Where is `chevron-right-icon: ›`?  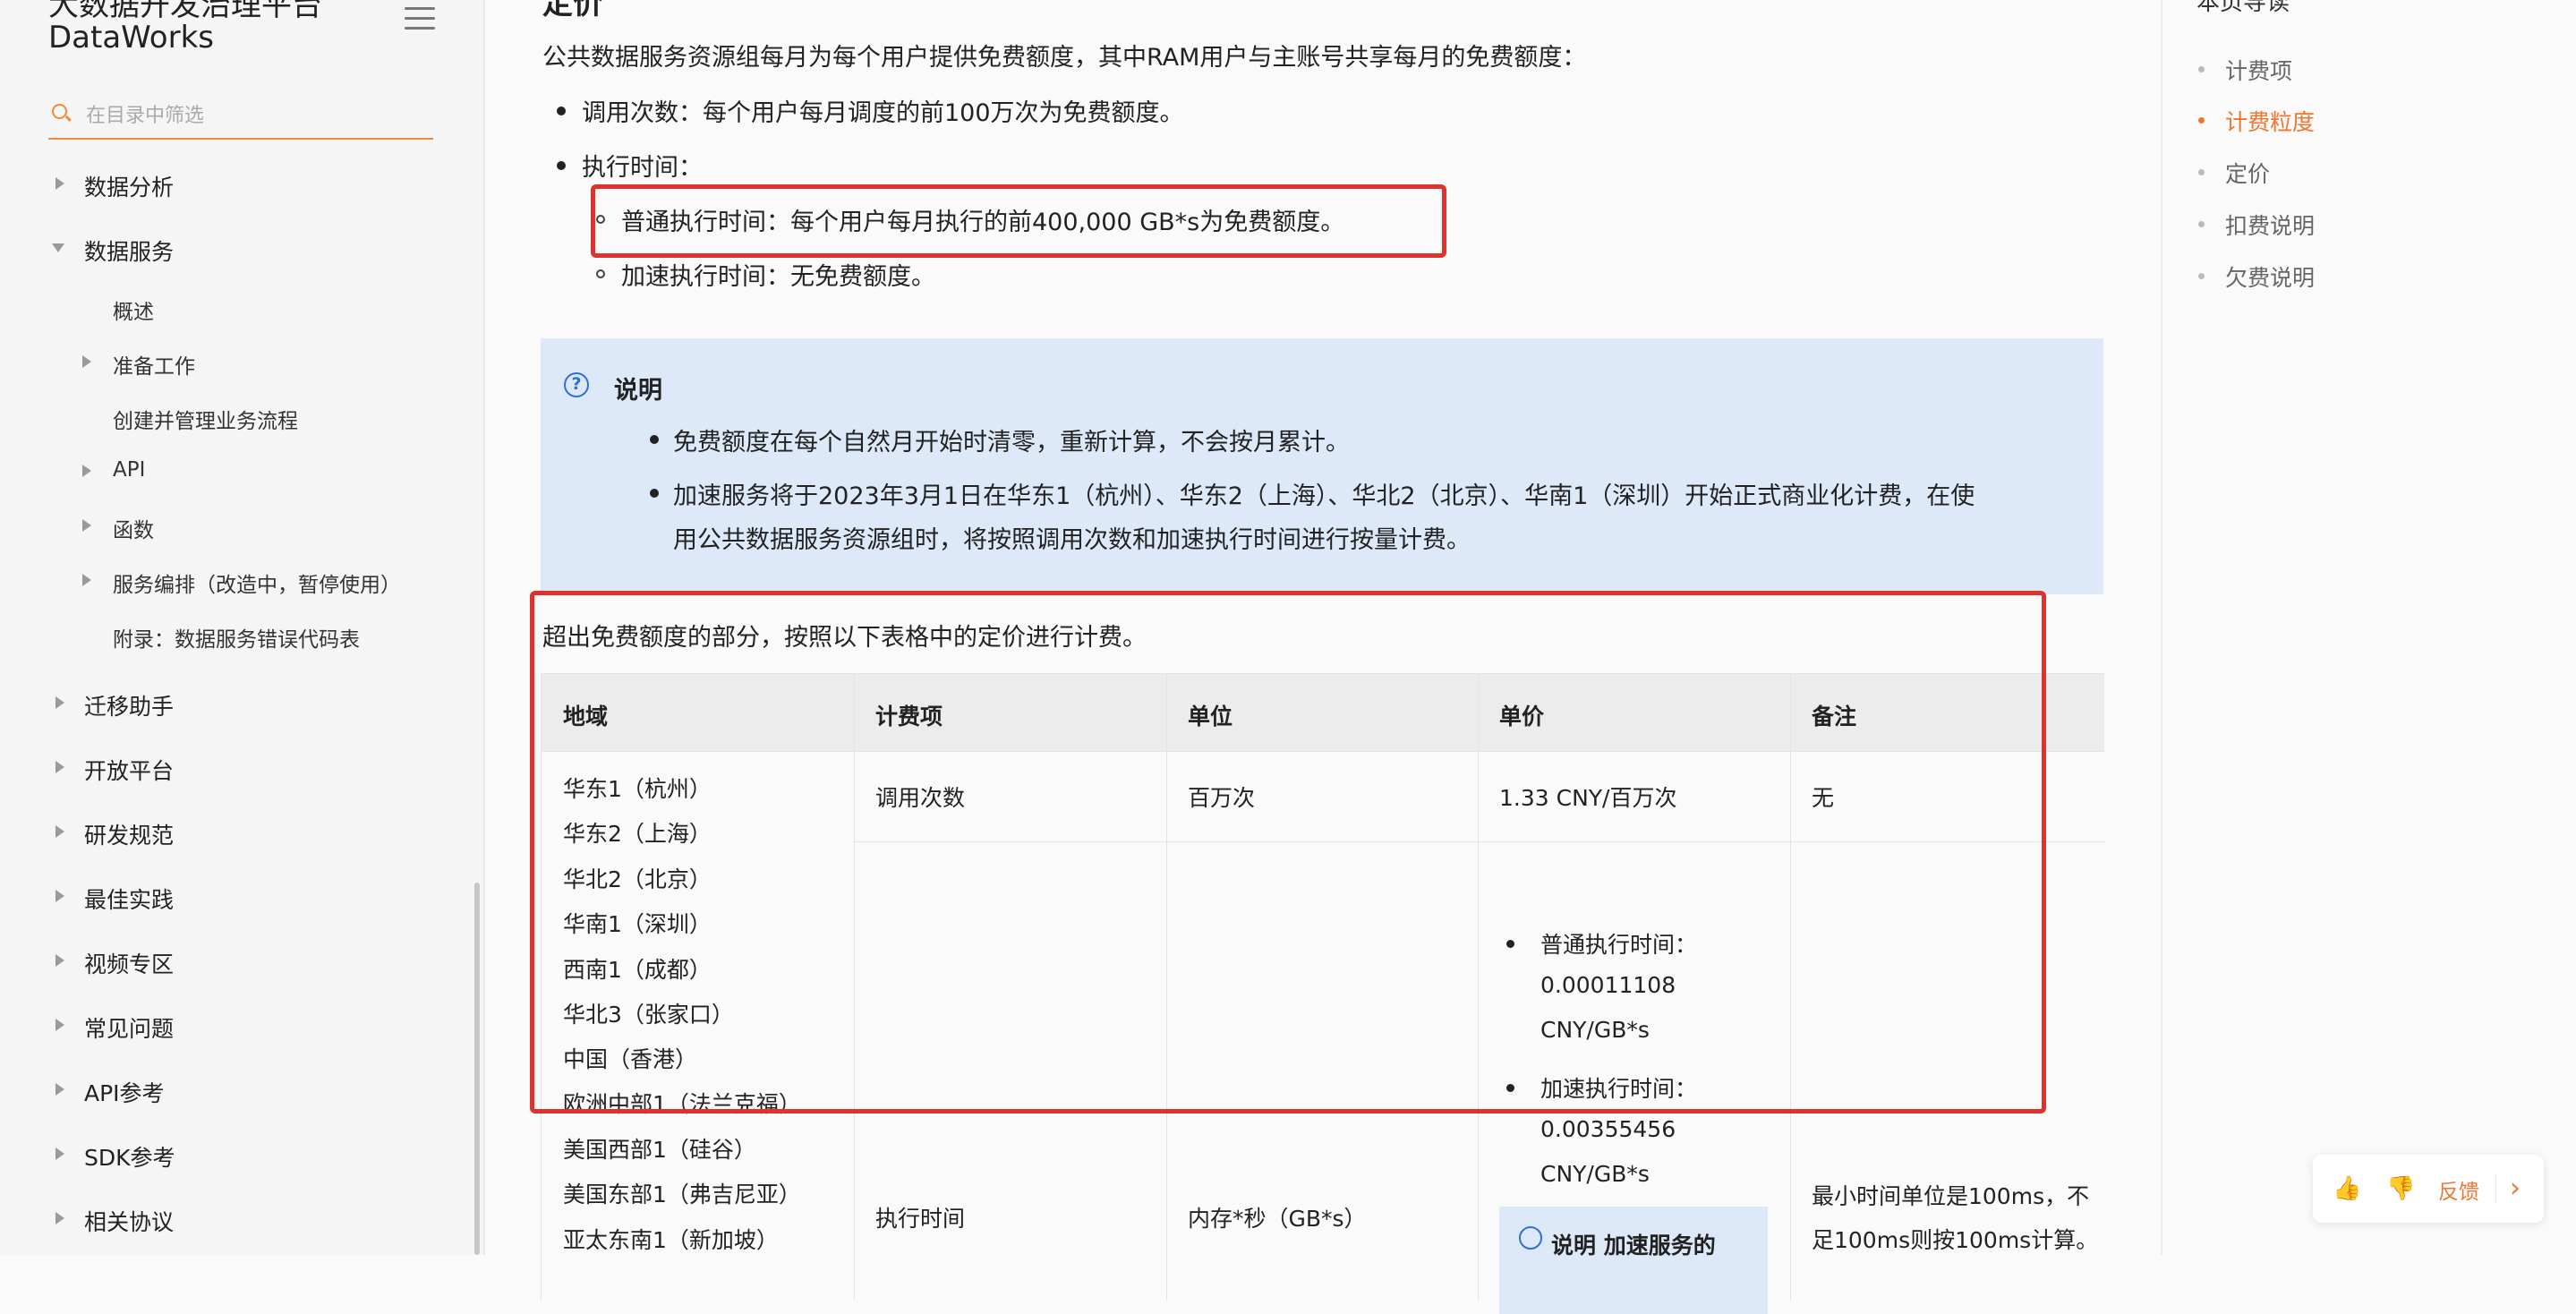
chevron-right-icon: › is located at coordinates (2515, 1188).